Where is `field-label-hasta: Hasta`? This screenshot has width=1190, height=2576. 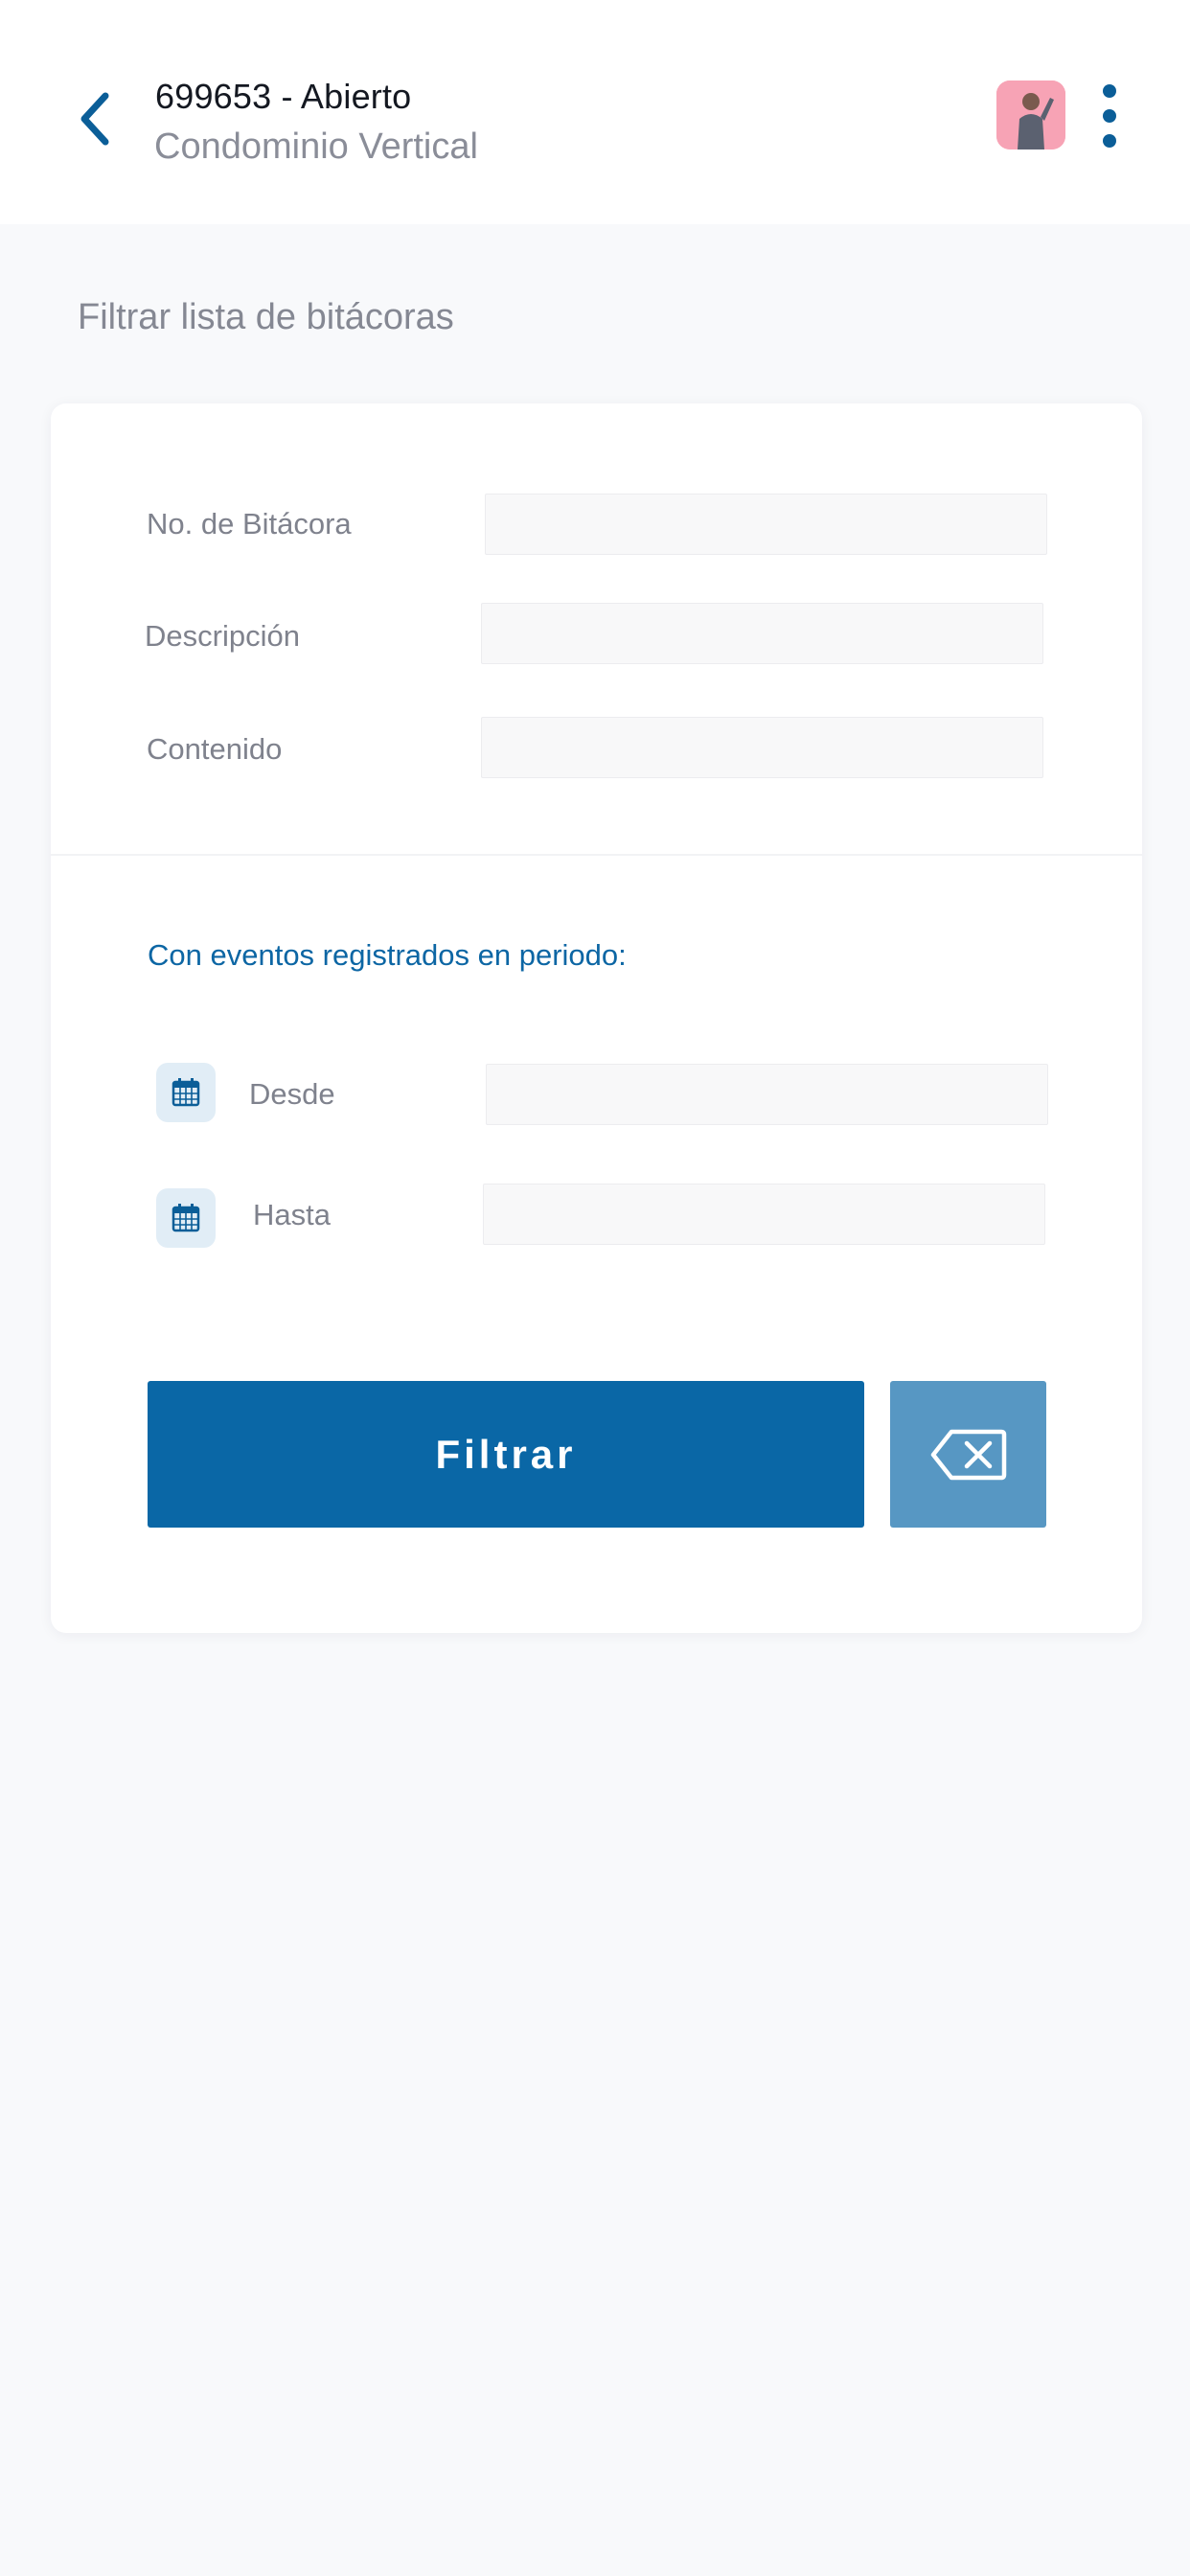 field-label-hasta: Hasta is located at coordinates (292, 1214).